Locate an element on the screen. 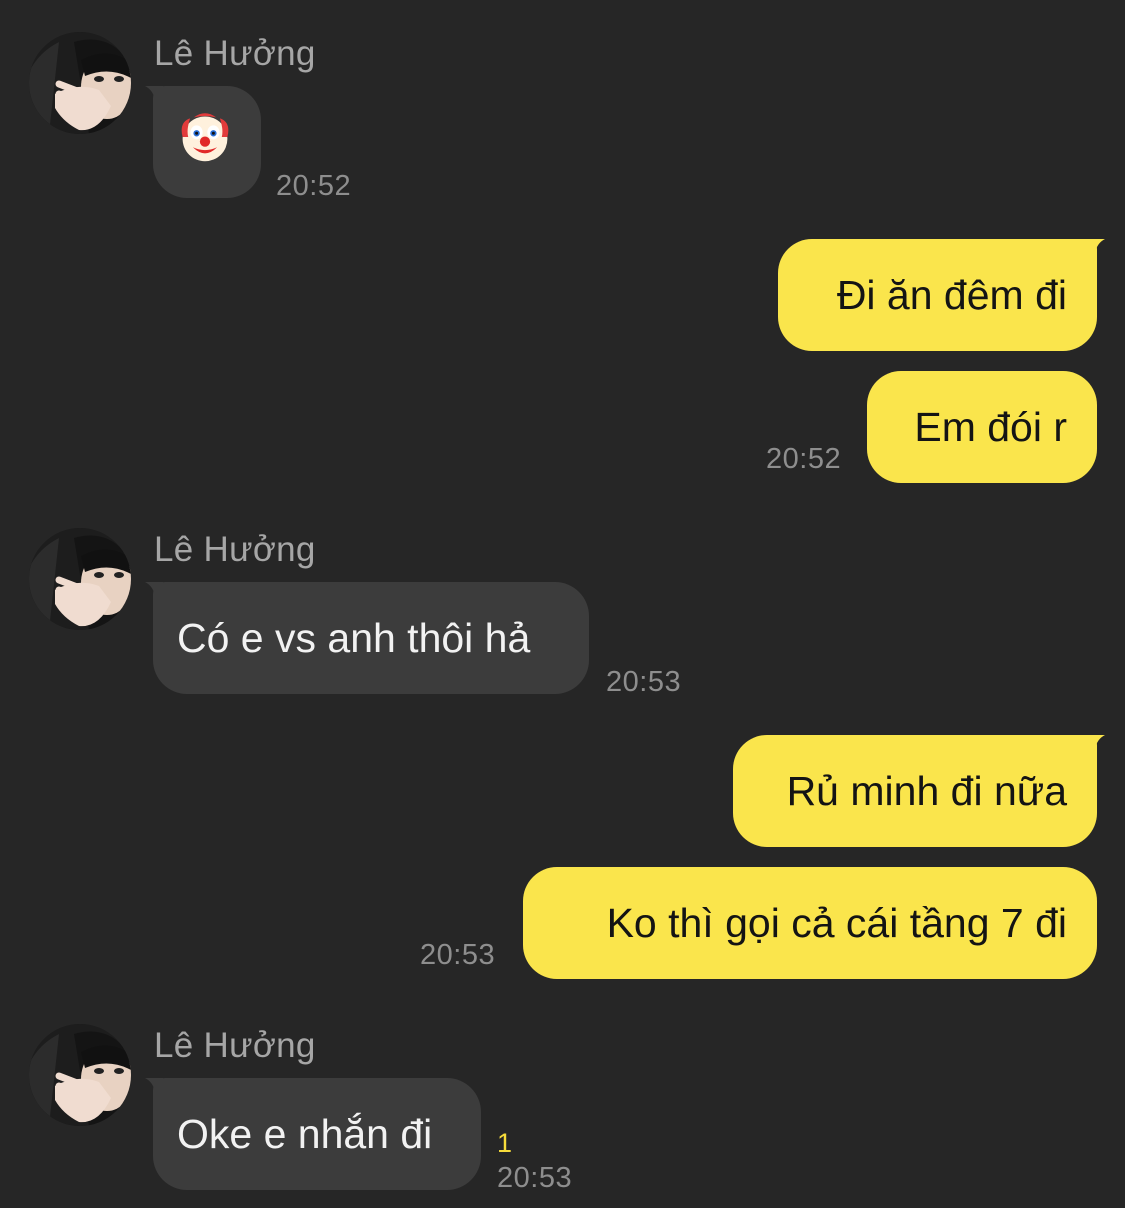 The image size is (1125, 1208). clown-face-emoji-icon is located at coordinates (205, 142).